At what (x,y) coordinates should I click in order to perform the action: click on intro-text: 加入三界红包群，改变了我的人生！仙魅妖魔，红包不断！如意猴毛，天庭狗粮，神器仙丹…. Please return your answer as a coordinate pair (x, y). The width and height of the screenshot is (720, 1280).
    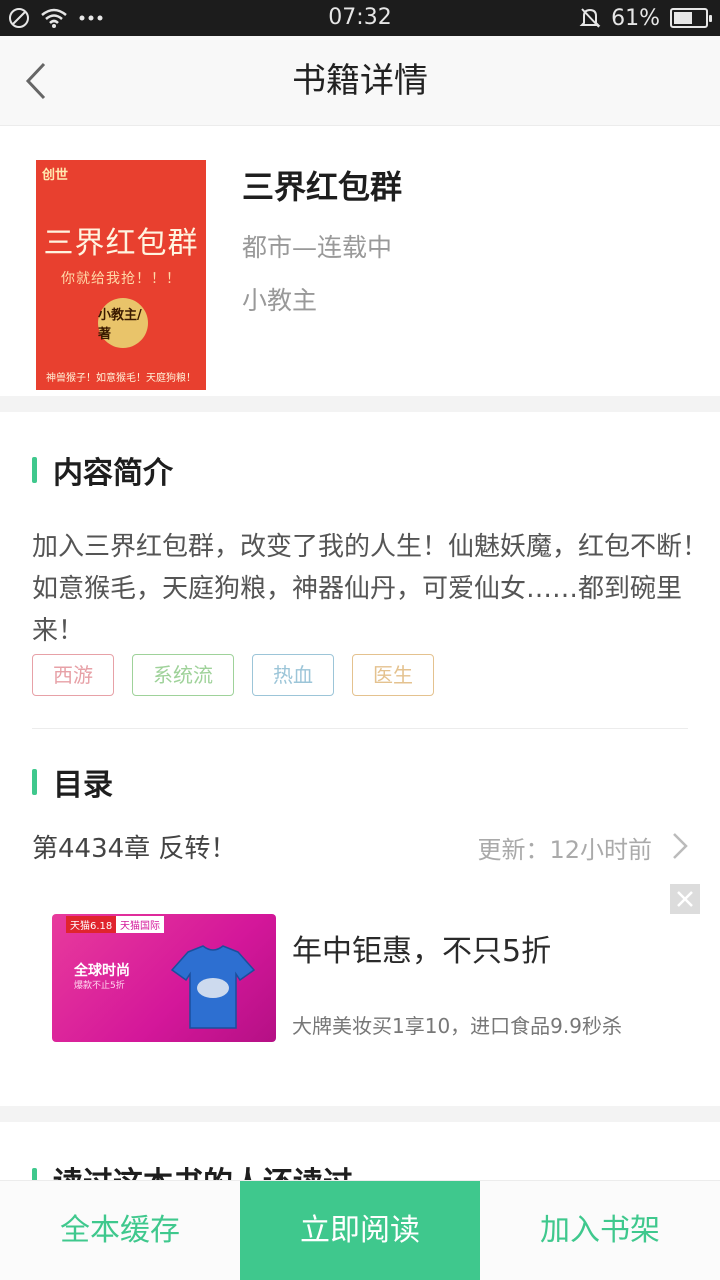
    Looking at the image, I should click on (370, 589).